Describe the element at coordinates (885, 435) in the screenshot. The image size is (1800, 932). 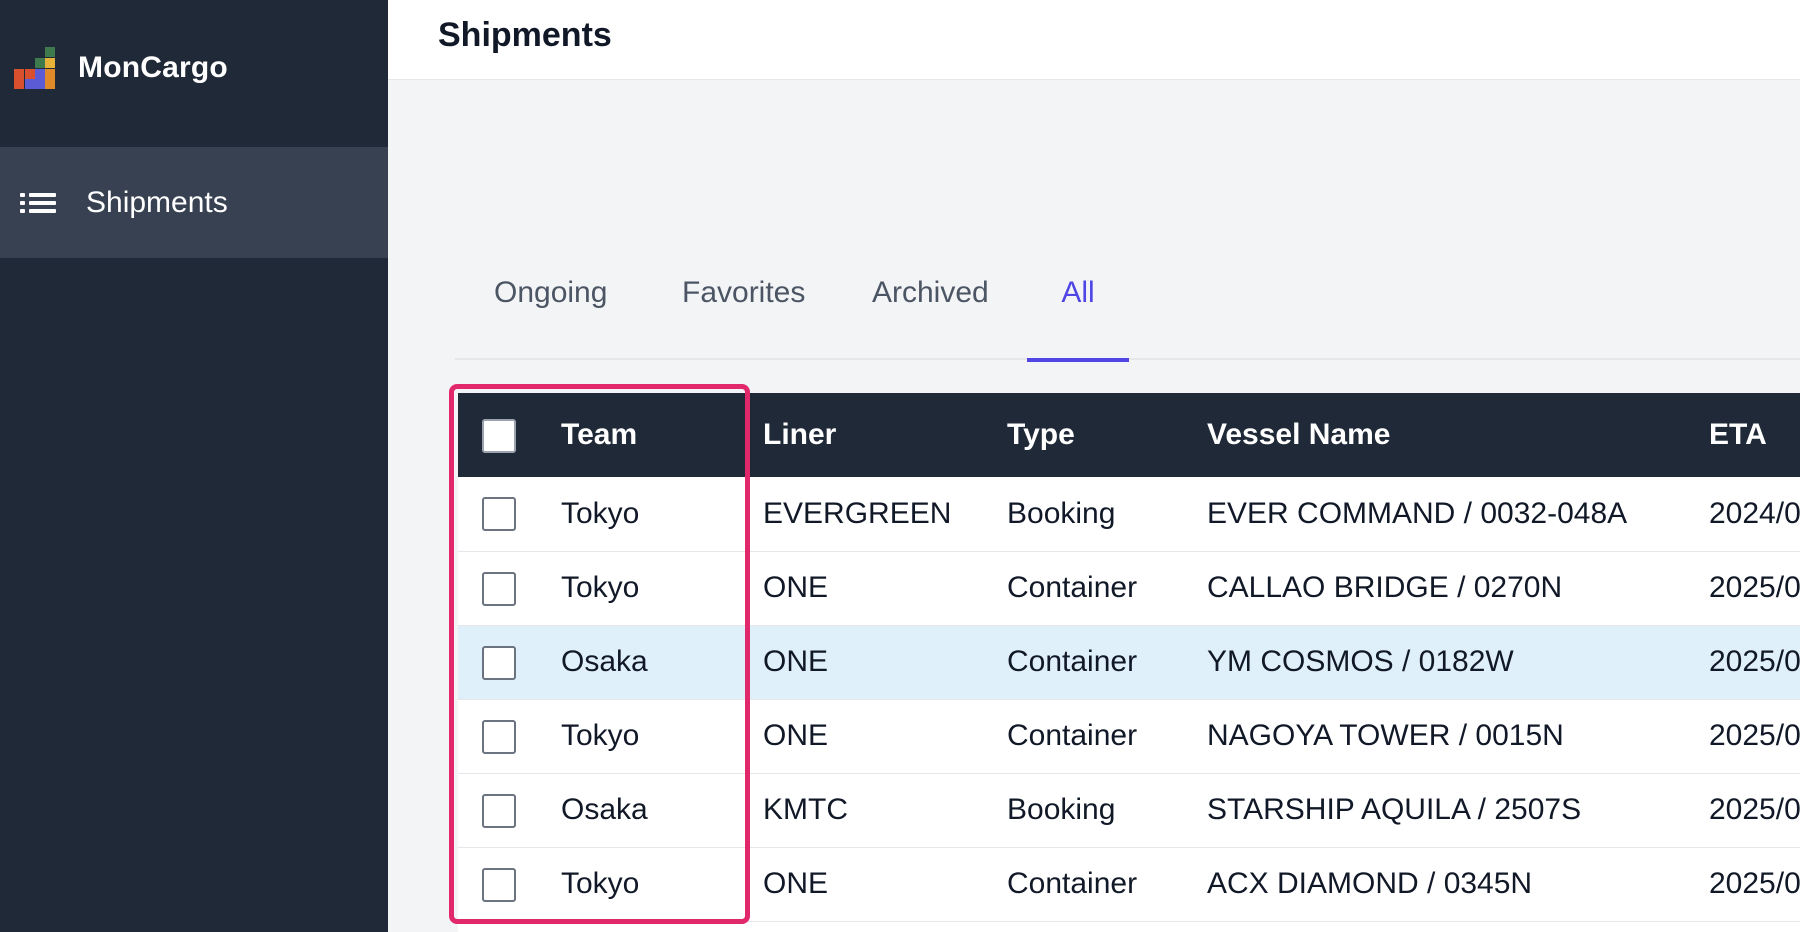
I see `column-header-liner: Liner` at that location.